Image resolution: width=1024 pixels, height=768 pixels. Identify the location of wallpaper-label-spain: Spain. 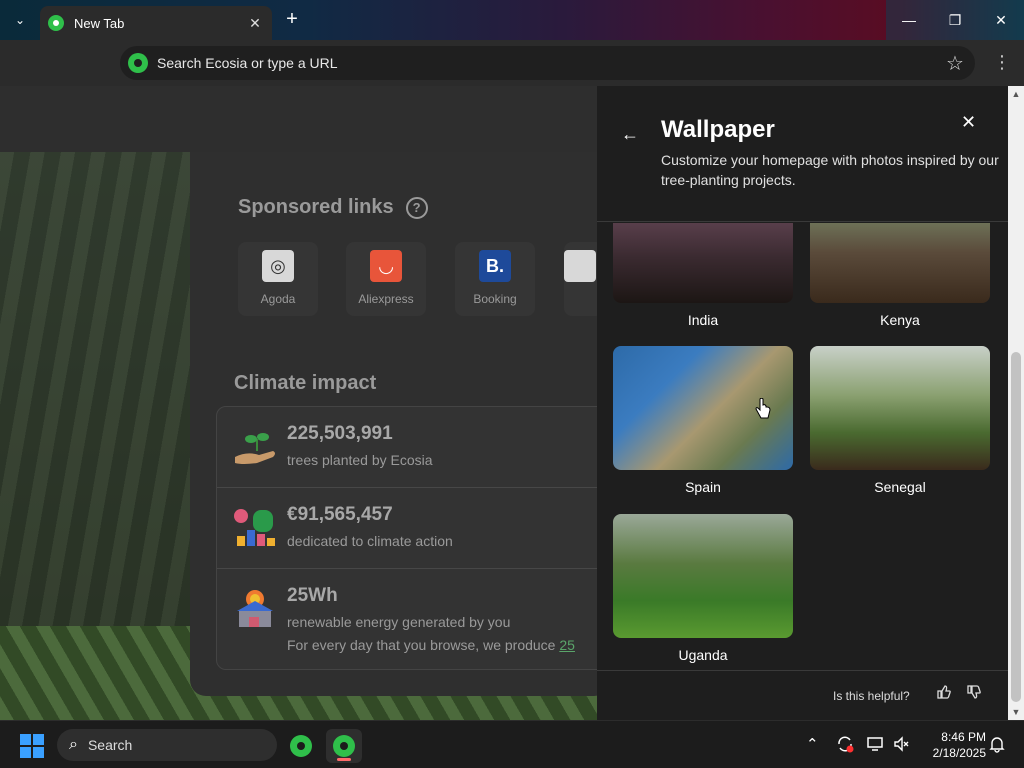
(703, 487).